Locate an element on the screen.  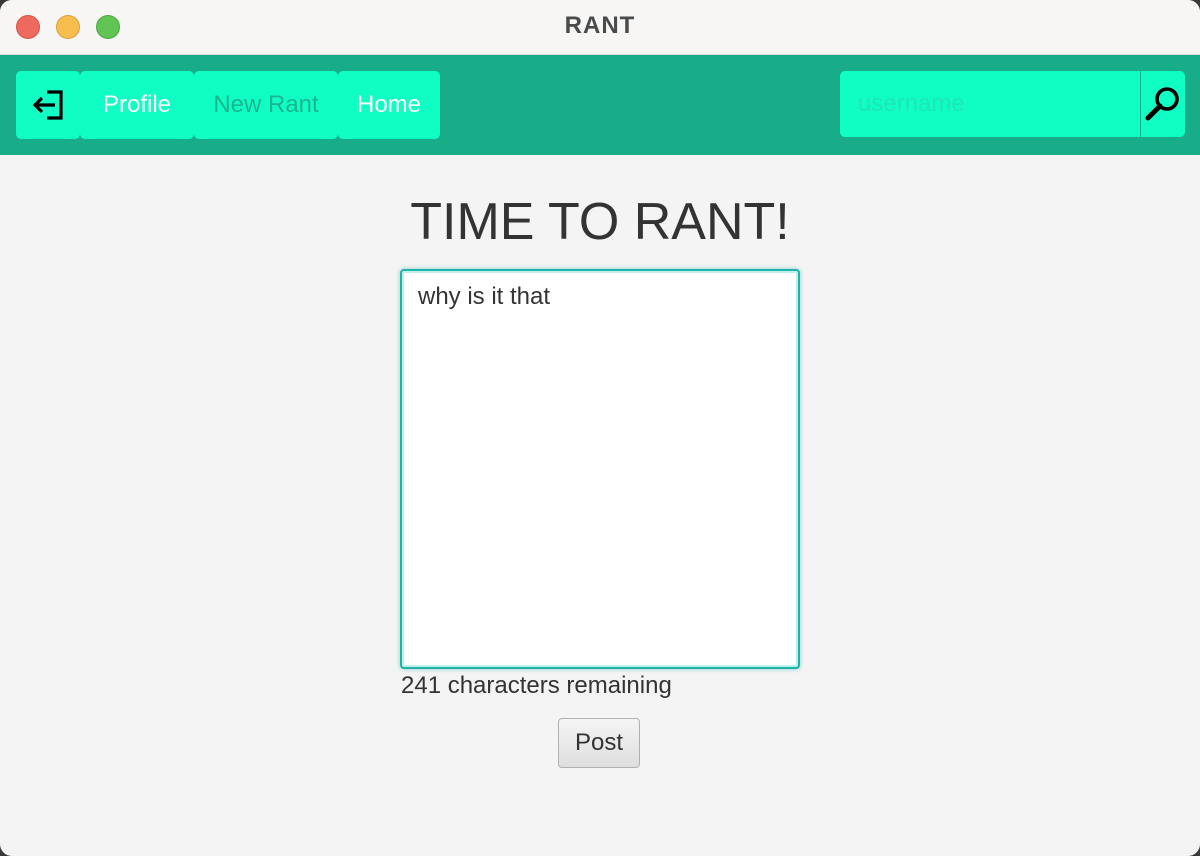
window-title: RANT is located at coordinates (600, 25).